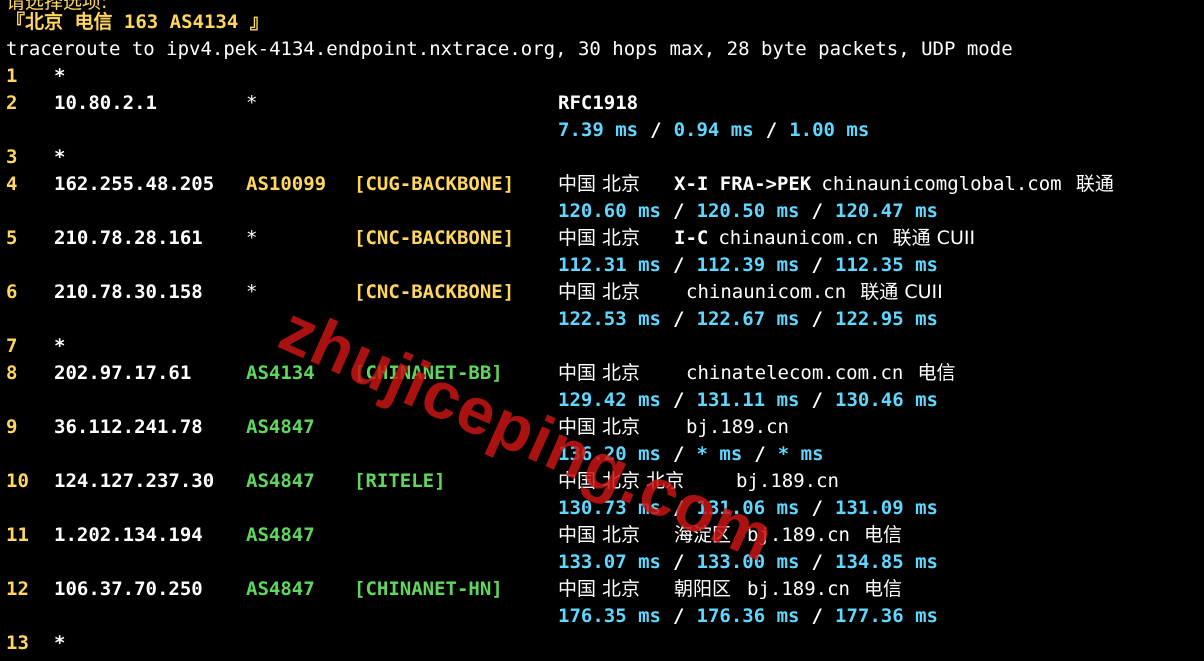 Image resolution: width=1204 pixels, height=661 pixels. I want to click on hop-row: 2 10.80.2.1 * RFC1918, so click(602, 103).